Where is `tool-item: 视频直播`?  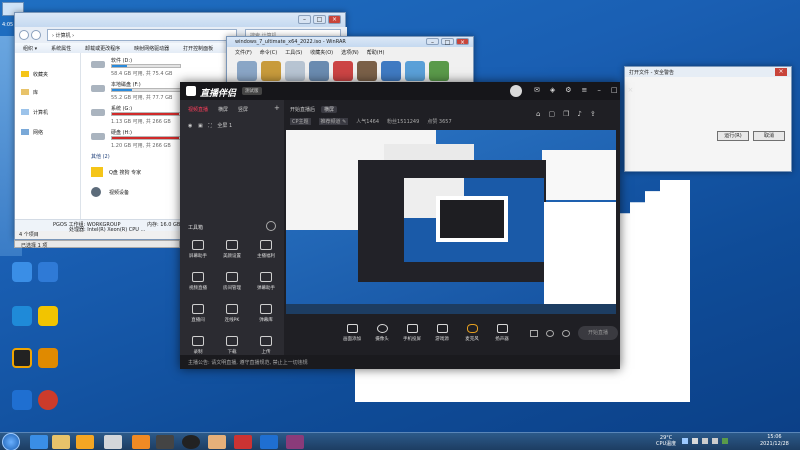
tool-item: 视频直播 is located at coordinates (198, 281).